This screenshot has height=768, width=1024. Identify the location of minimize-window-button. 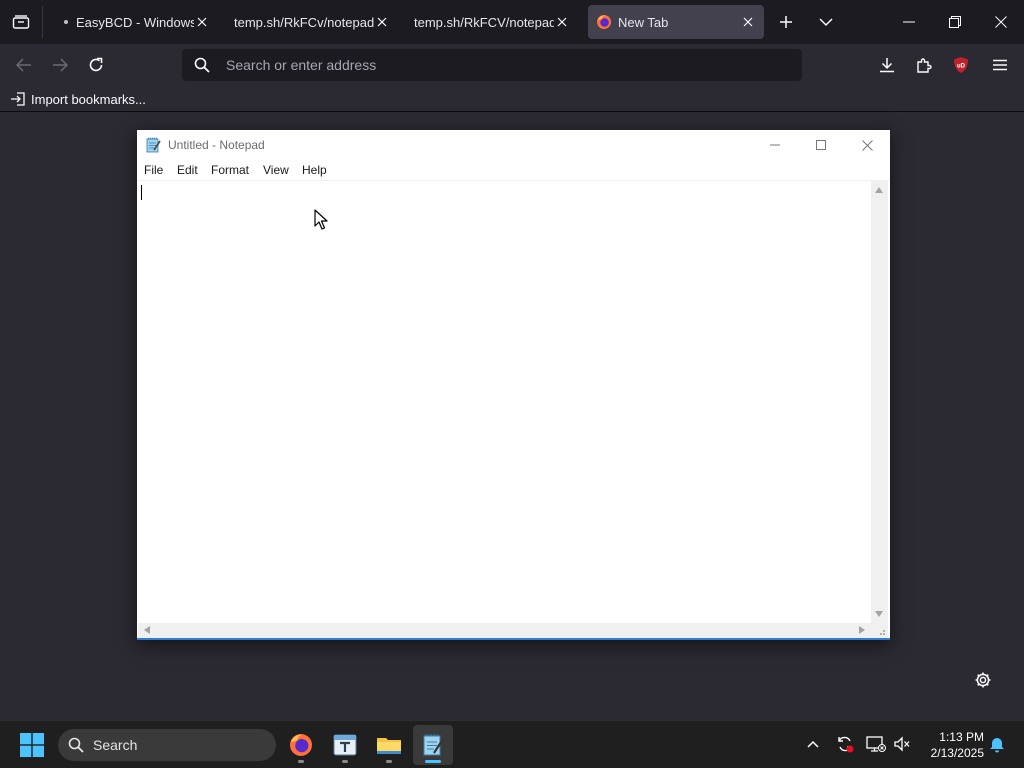
(909, 22).